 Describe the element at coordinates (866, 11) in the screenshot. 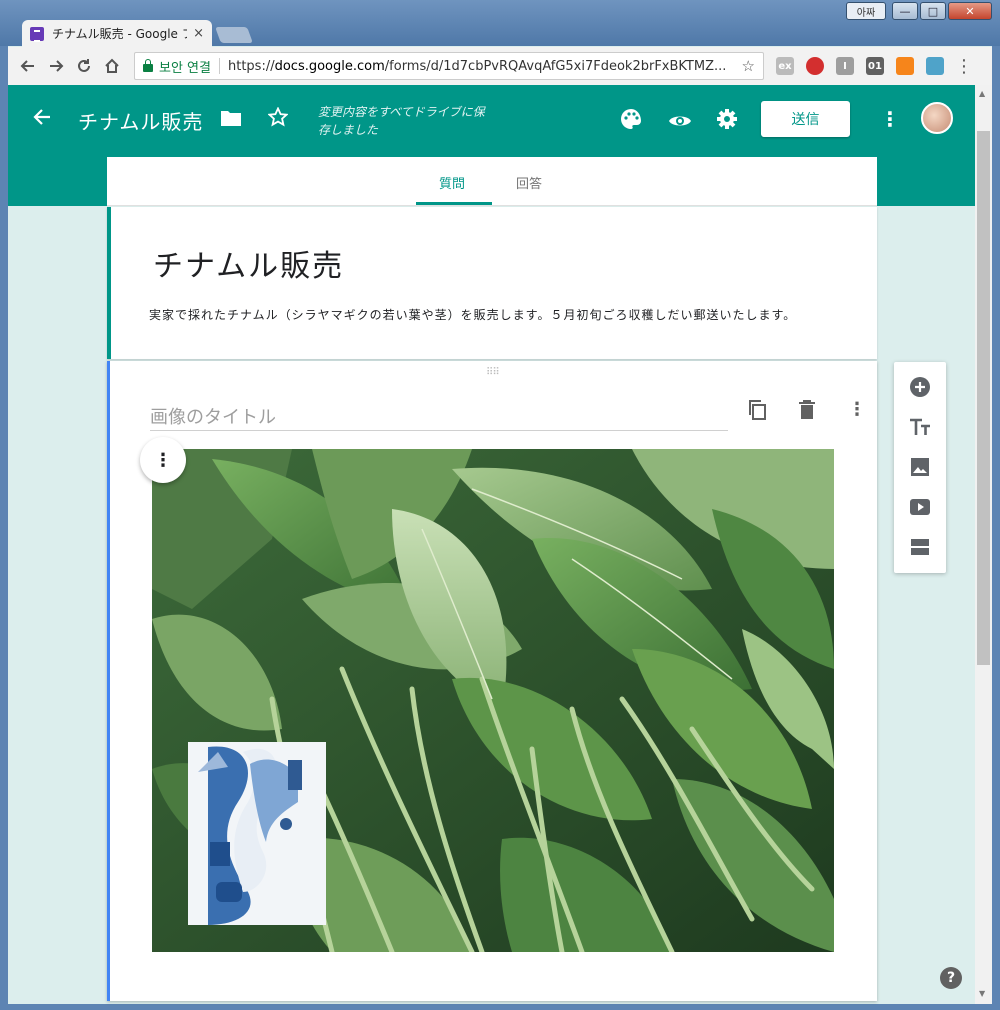

I see `ime-indicator: 아짜` at that location.